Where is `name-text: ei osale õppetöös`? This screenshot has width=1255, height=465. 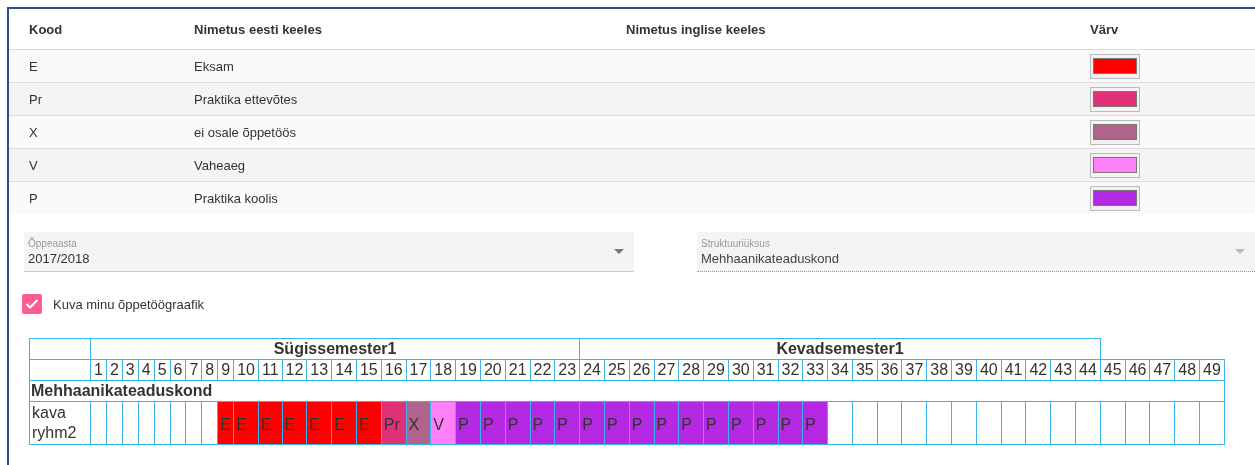
name-text: ei osale õppetöös is located at coordinates (245, 132).